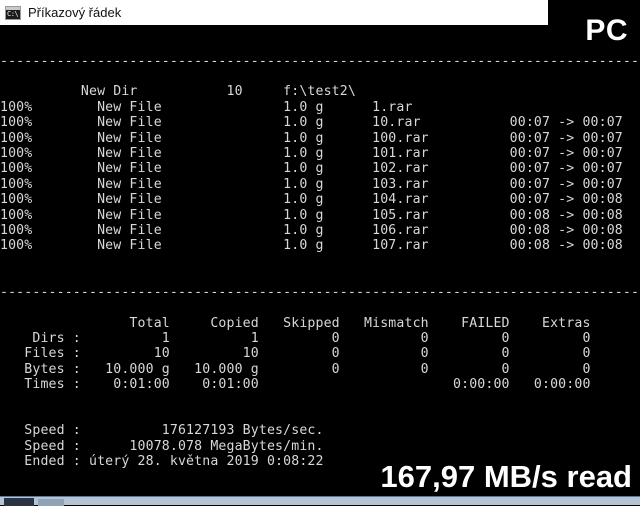  Describe the element at coordinates (320, 501) in the screenshot. I see `taskbar` at that location.